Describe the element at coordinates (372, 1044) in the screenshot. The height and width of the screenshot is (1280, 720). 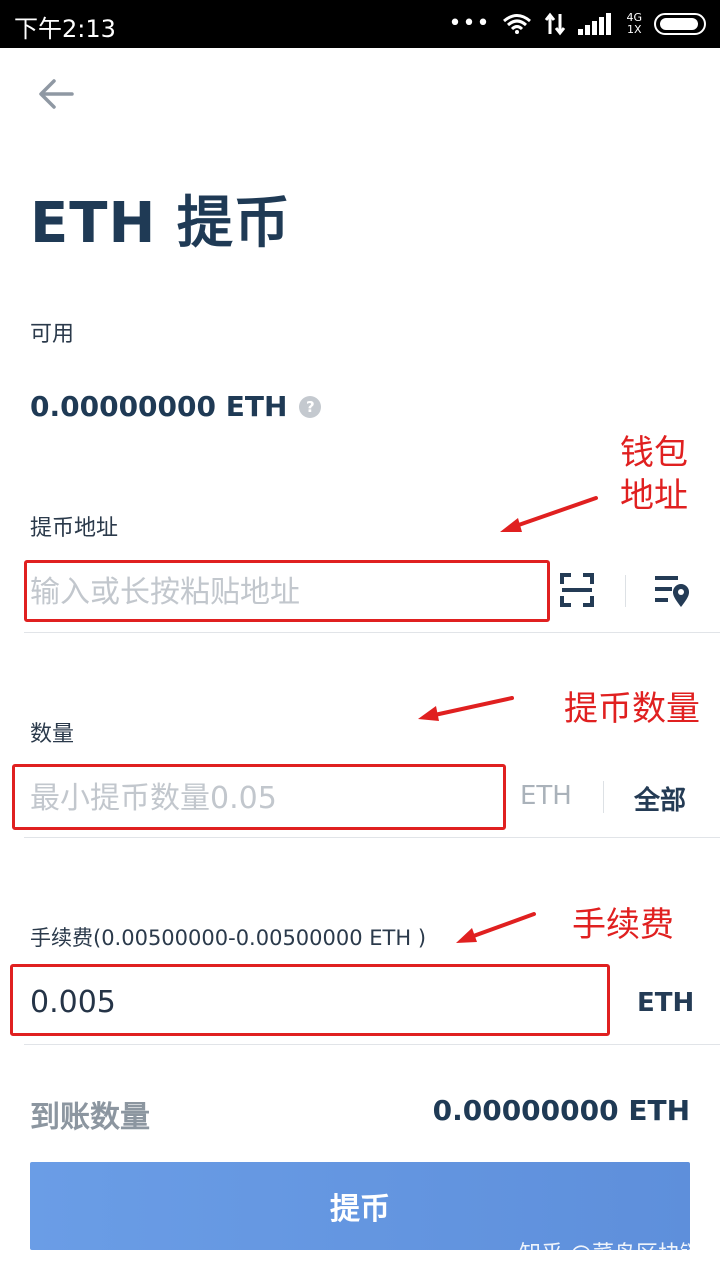
I see `fee-divider` at that location.